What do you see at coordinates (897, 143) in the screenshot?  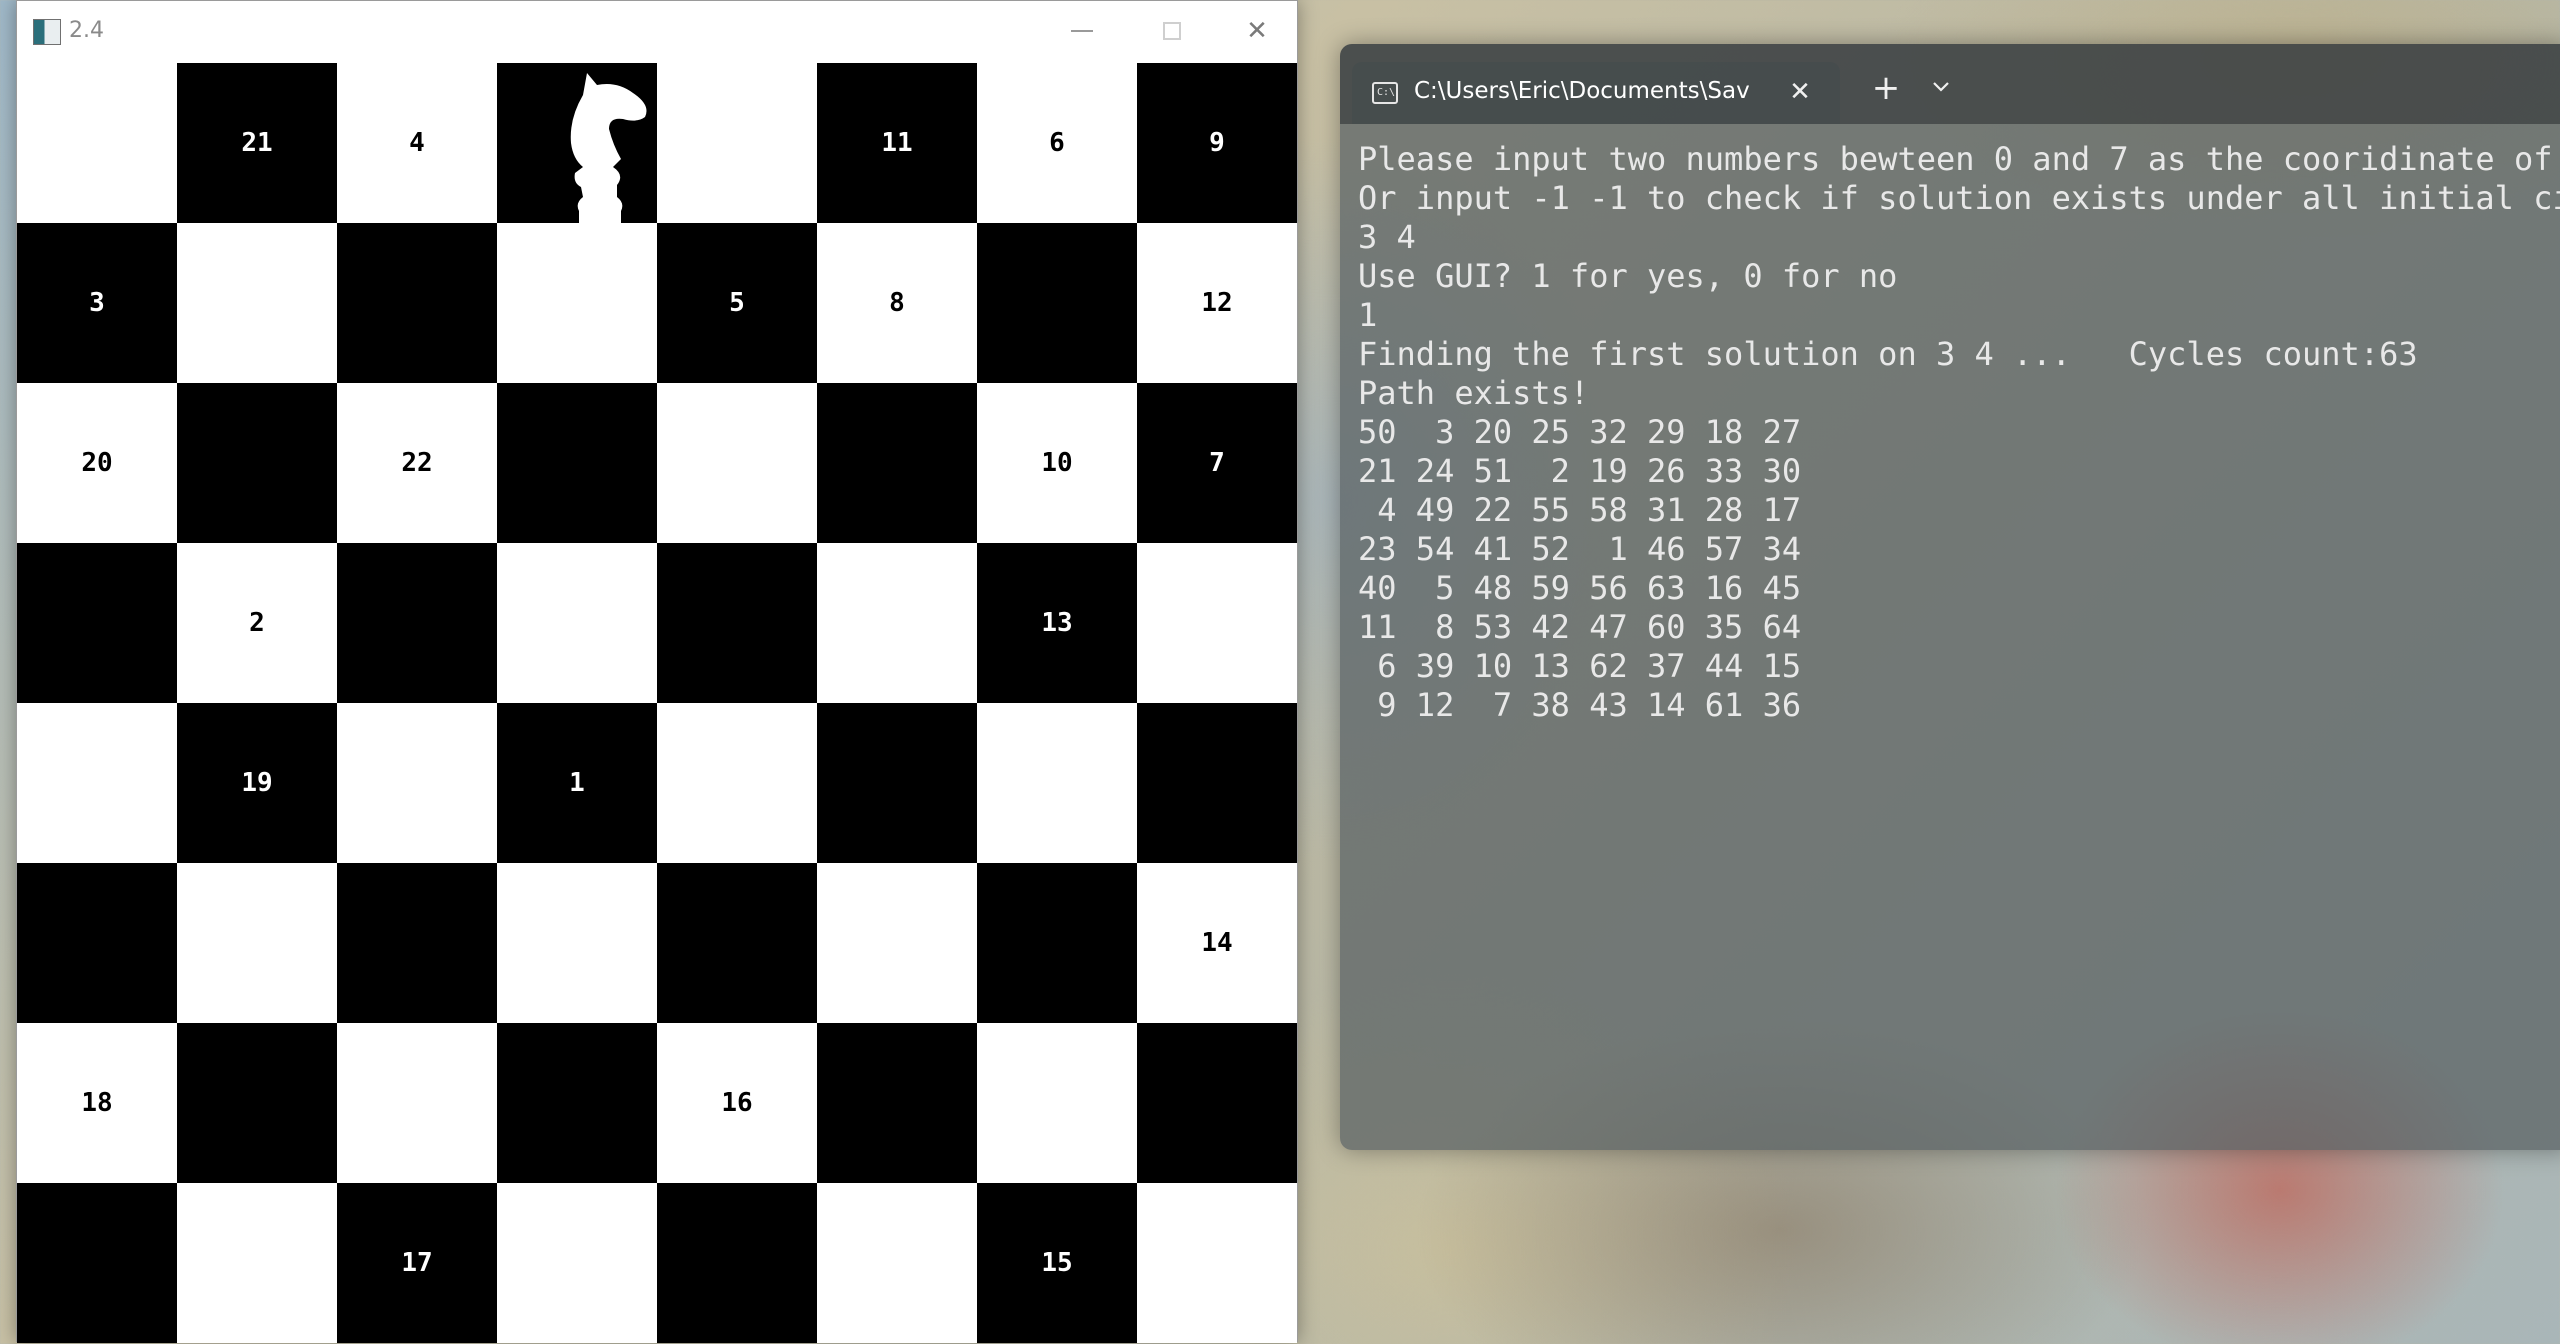 I see `board-square: 11` at bounding box center [897, 143].